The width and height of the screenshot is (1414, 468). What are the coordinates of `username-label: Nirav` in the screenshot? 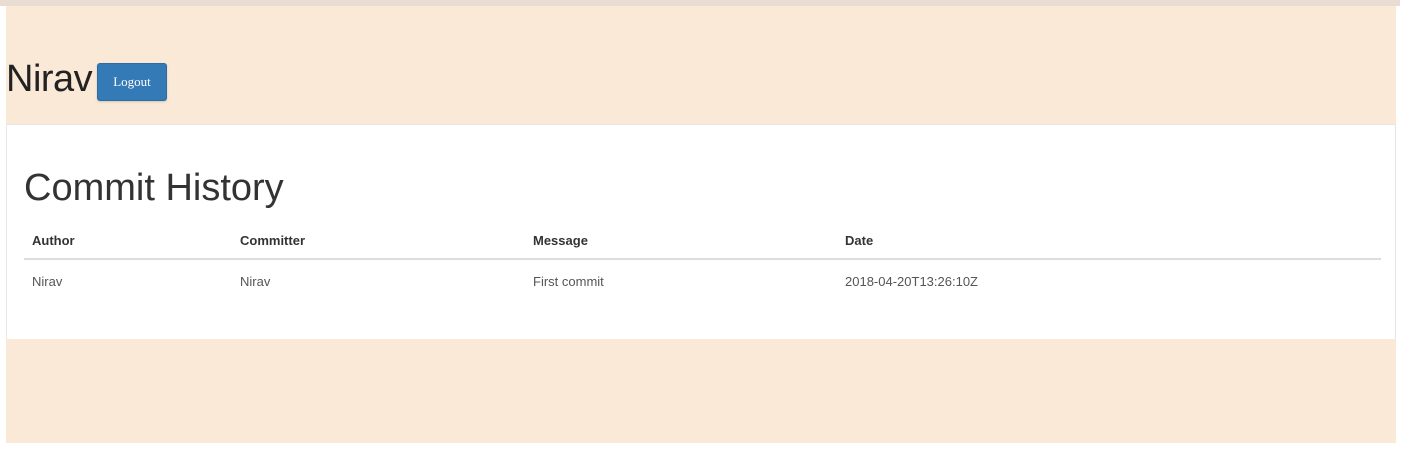 It's located at (49, 79).